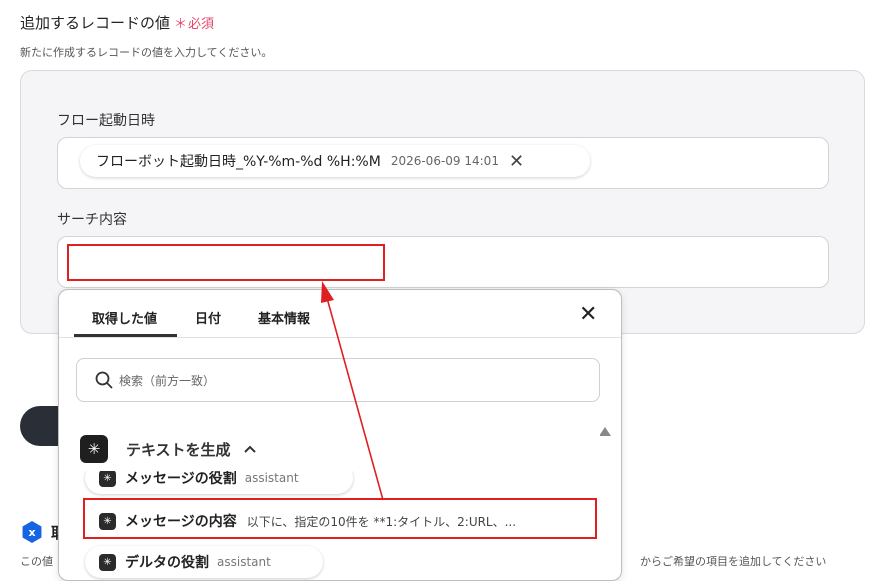  What do you see at coordinates (352, 391) in the screenshot?
I see `annotation-arrow` at bounding box center [352, 391].